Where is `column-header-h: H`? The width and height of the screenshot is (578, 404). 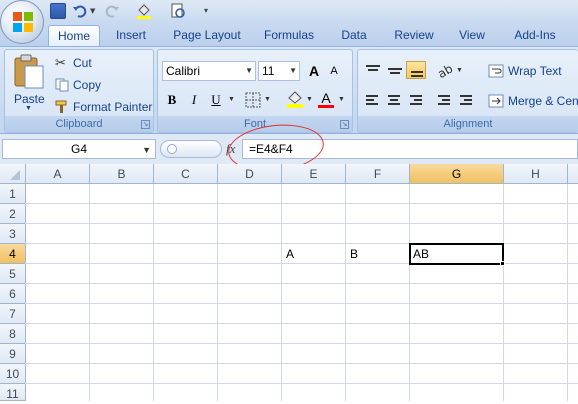 column-header-h: H is located at coordinates (536, 174).